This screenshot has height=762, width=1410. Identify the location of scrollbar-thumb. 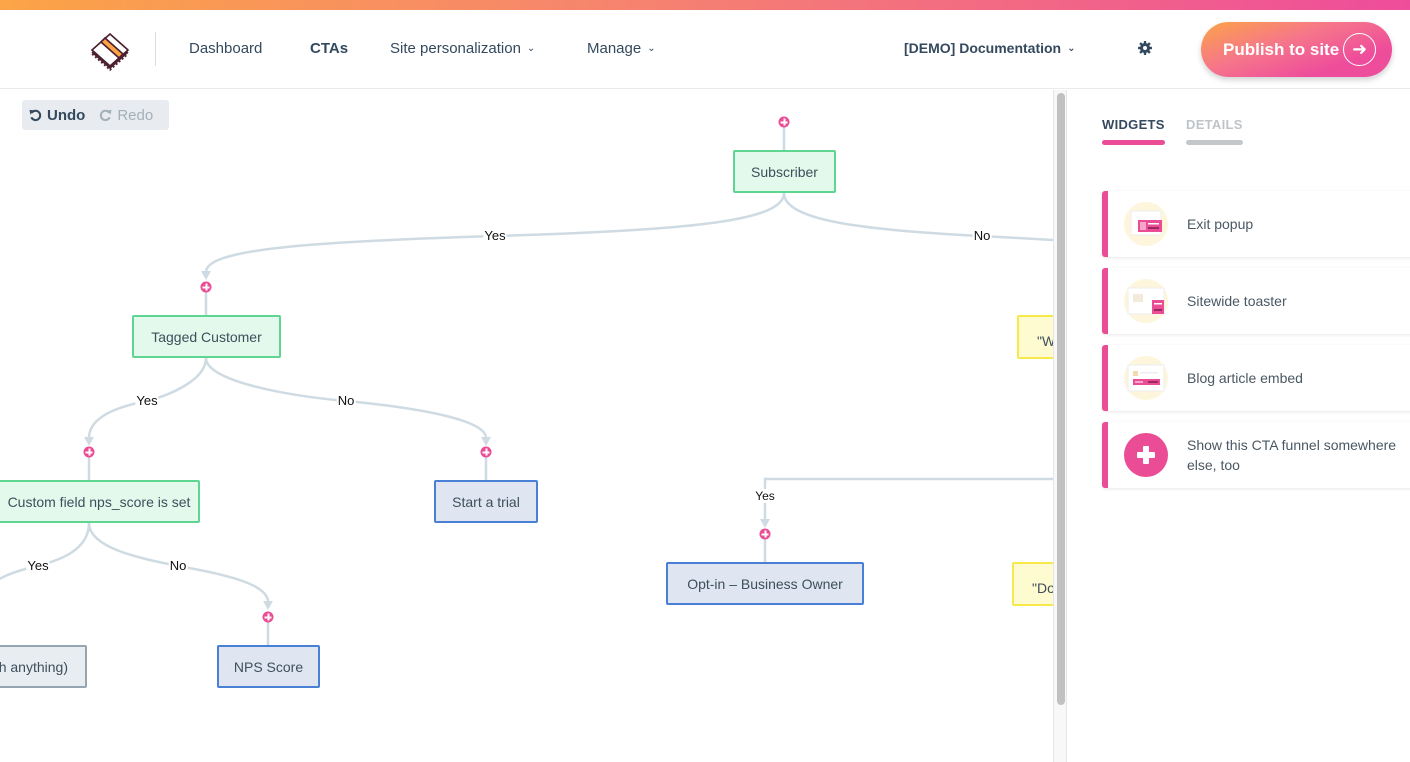
(1061, 399).